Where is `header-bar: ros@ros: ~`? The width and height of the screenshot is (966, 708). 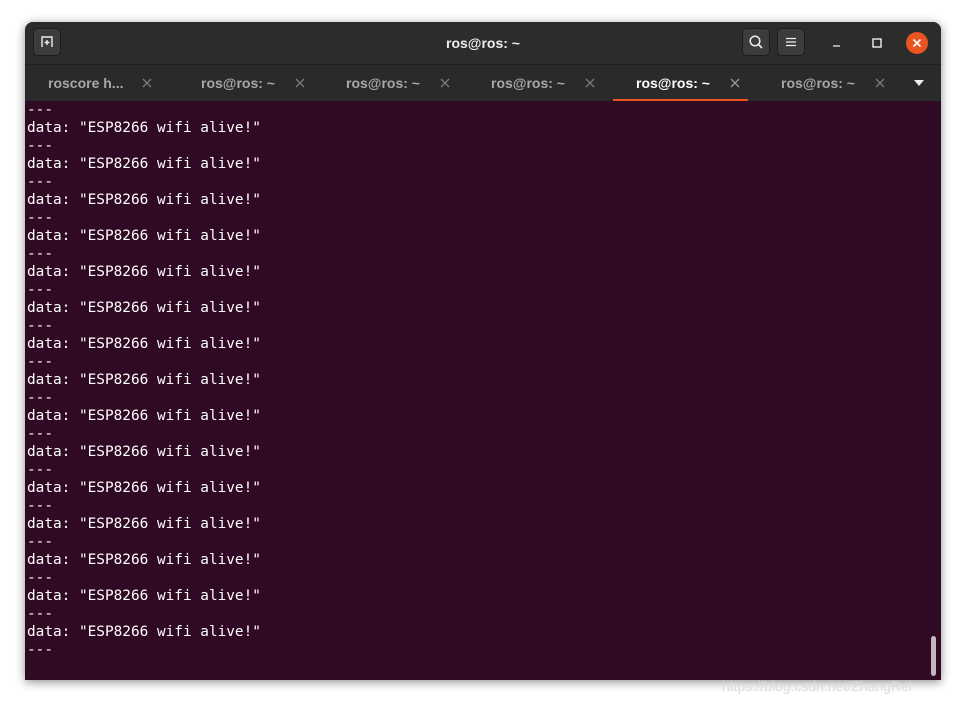 header-bar: ros@ros: ~ is located at coordinates (483, 43).